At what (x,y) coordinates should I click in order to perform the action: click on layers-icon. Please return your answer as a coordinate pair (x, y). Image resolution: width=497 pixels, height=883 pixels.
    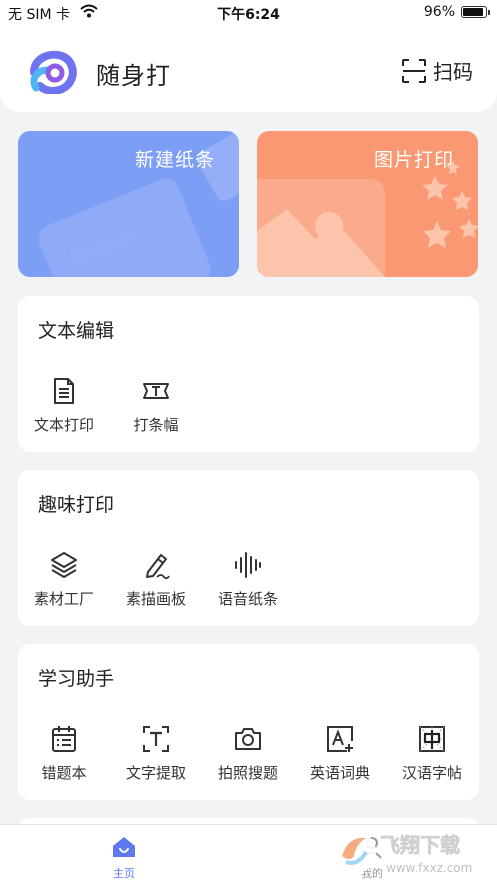
    Looking at the image, I should click on (64, 565).